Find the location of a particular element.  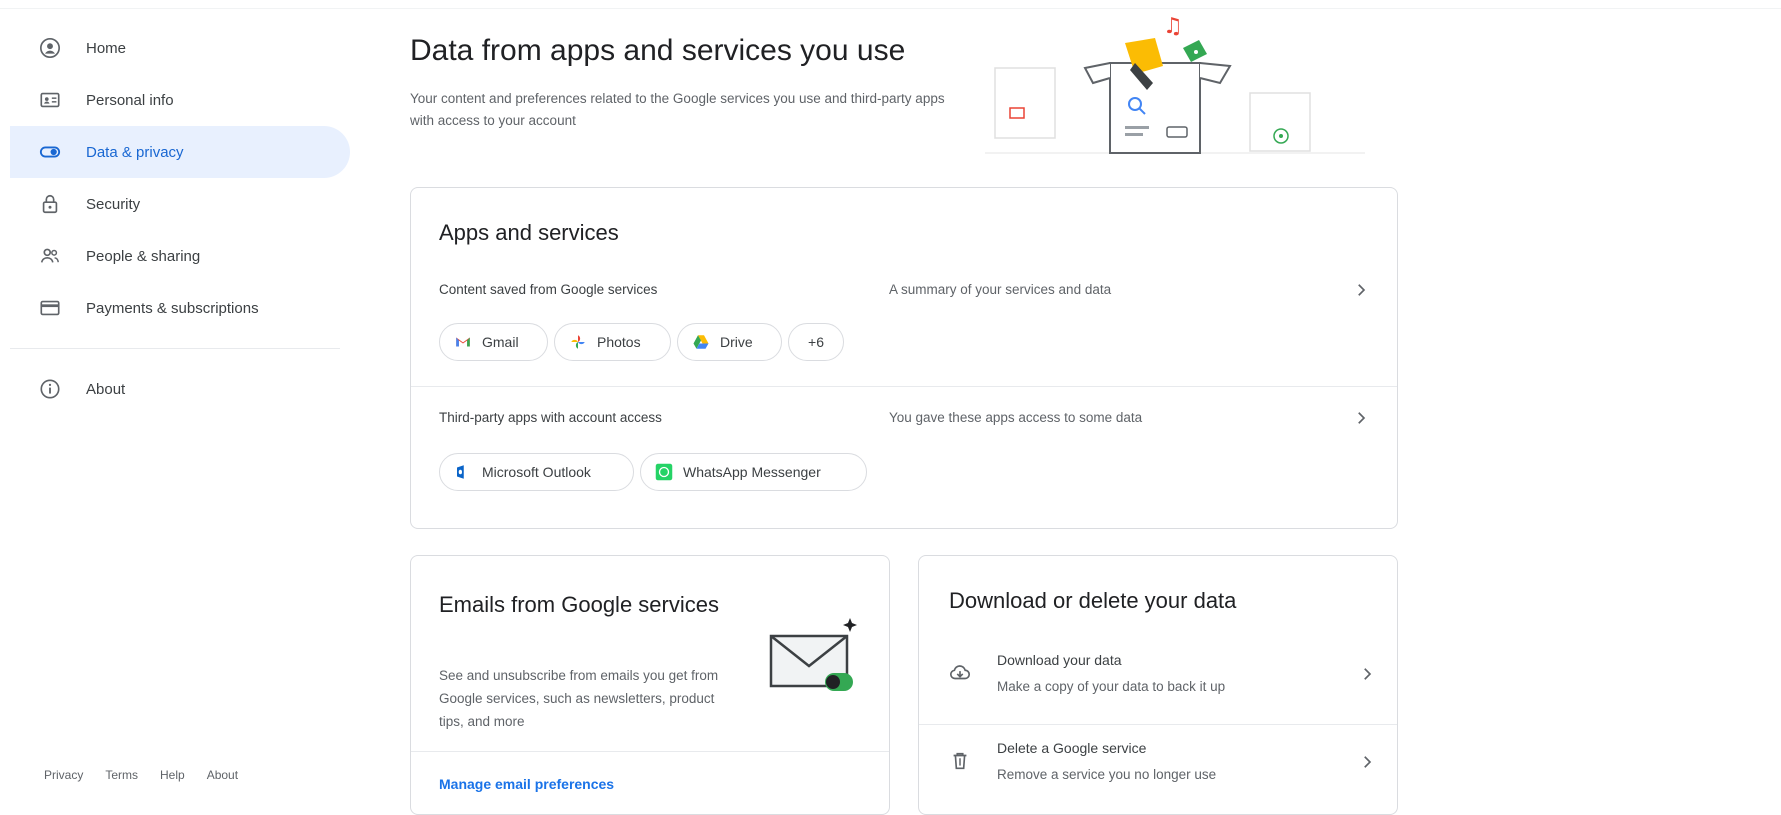

sidebar-item-personal-info: Personal info is located at coordinates (170, 100).